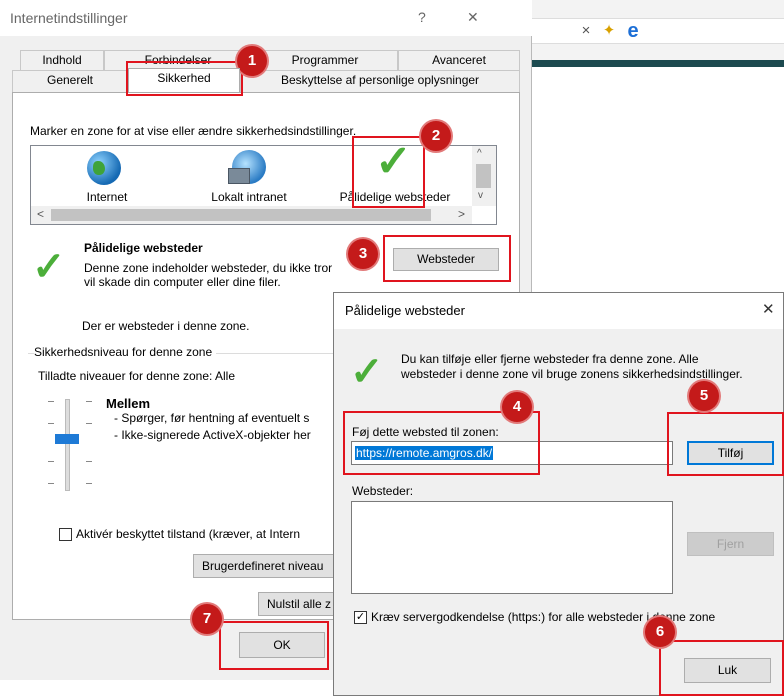 Image resolution: width=784 pixels, height=696 pixels. What do you see at coordinates (143, 248) in the screenshot?
I see `zone-heading: Pålidelige websteder` at bounding box center [143, 248].